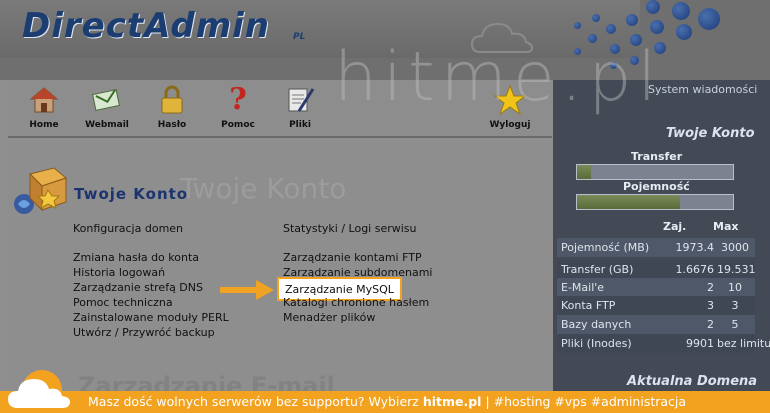  Describe the element at coordinates (300, 125) in the screenshot. I see `toolbar-label-files: Pliki` at that location.